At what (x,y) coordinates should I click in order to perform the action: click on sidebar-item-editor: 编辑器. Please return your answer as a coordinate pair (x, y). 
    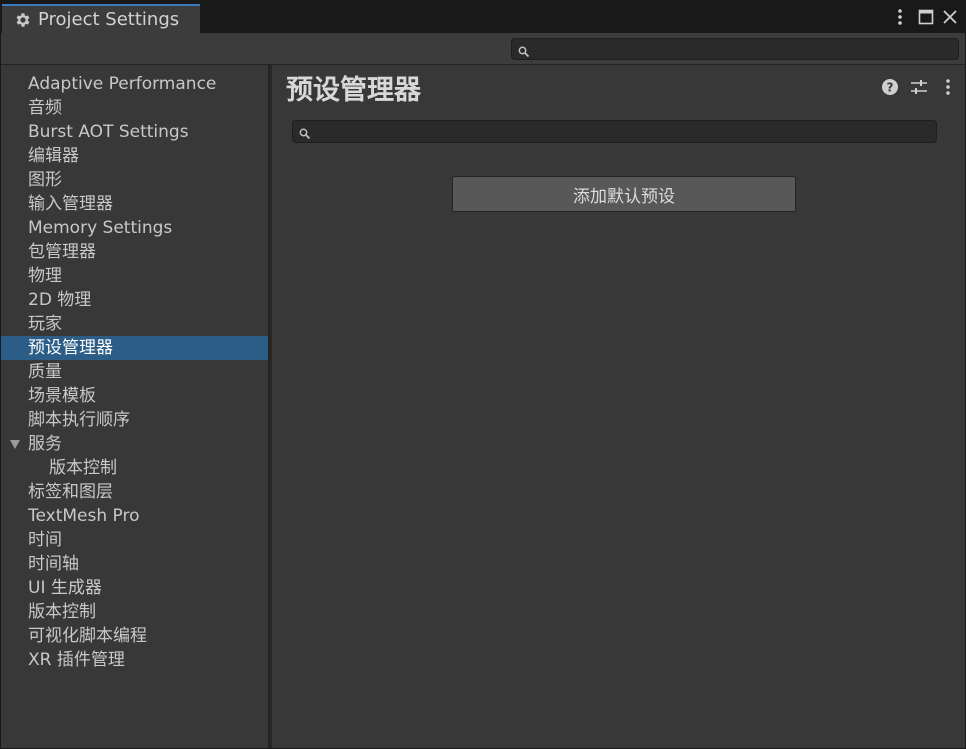
    Looking at the image, I should click on (134, 156).